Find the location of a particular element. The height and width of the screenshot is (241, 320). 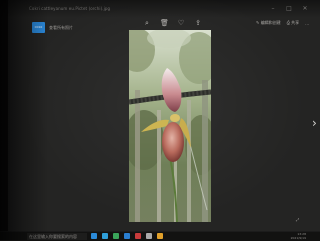

fit-icon: ⤢ is located at coordinates (303, 219).